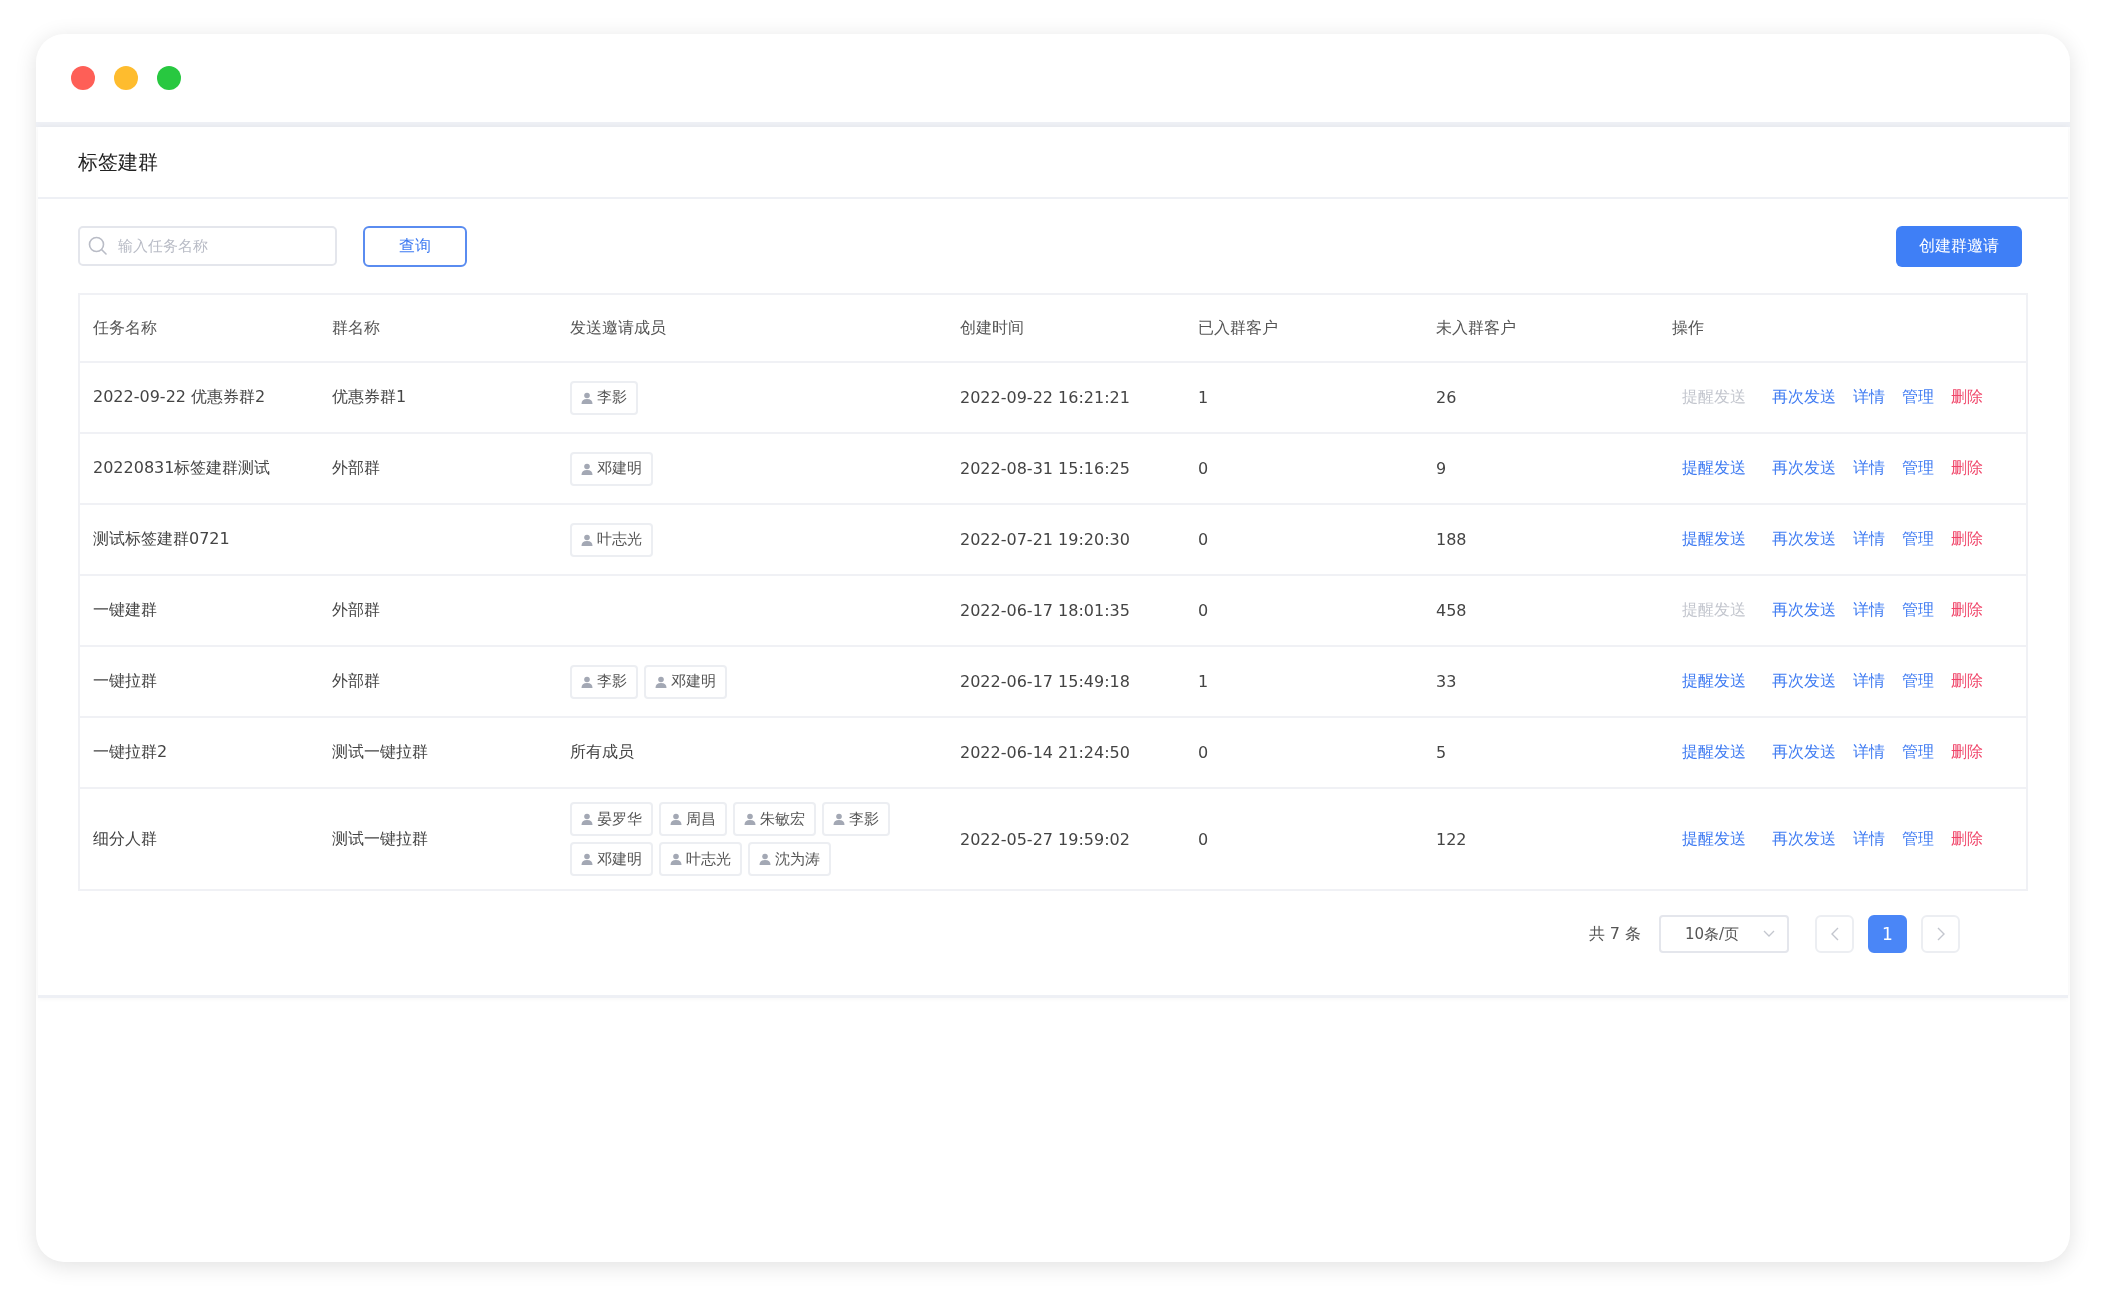  Describe the element at coordinates (1045, 752) in the screenshot. I see `created-time: 2022-06-14 21:24:50` at that location.